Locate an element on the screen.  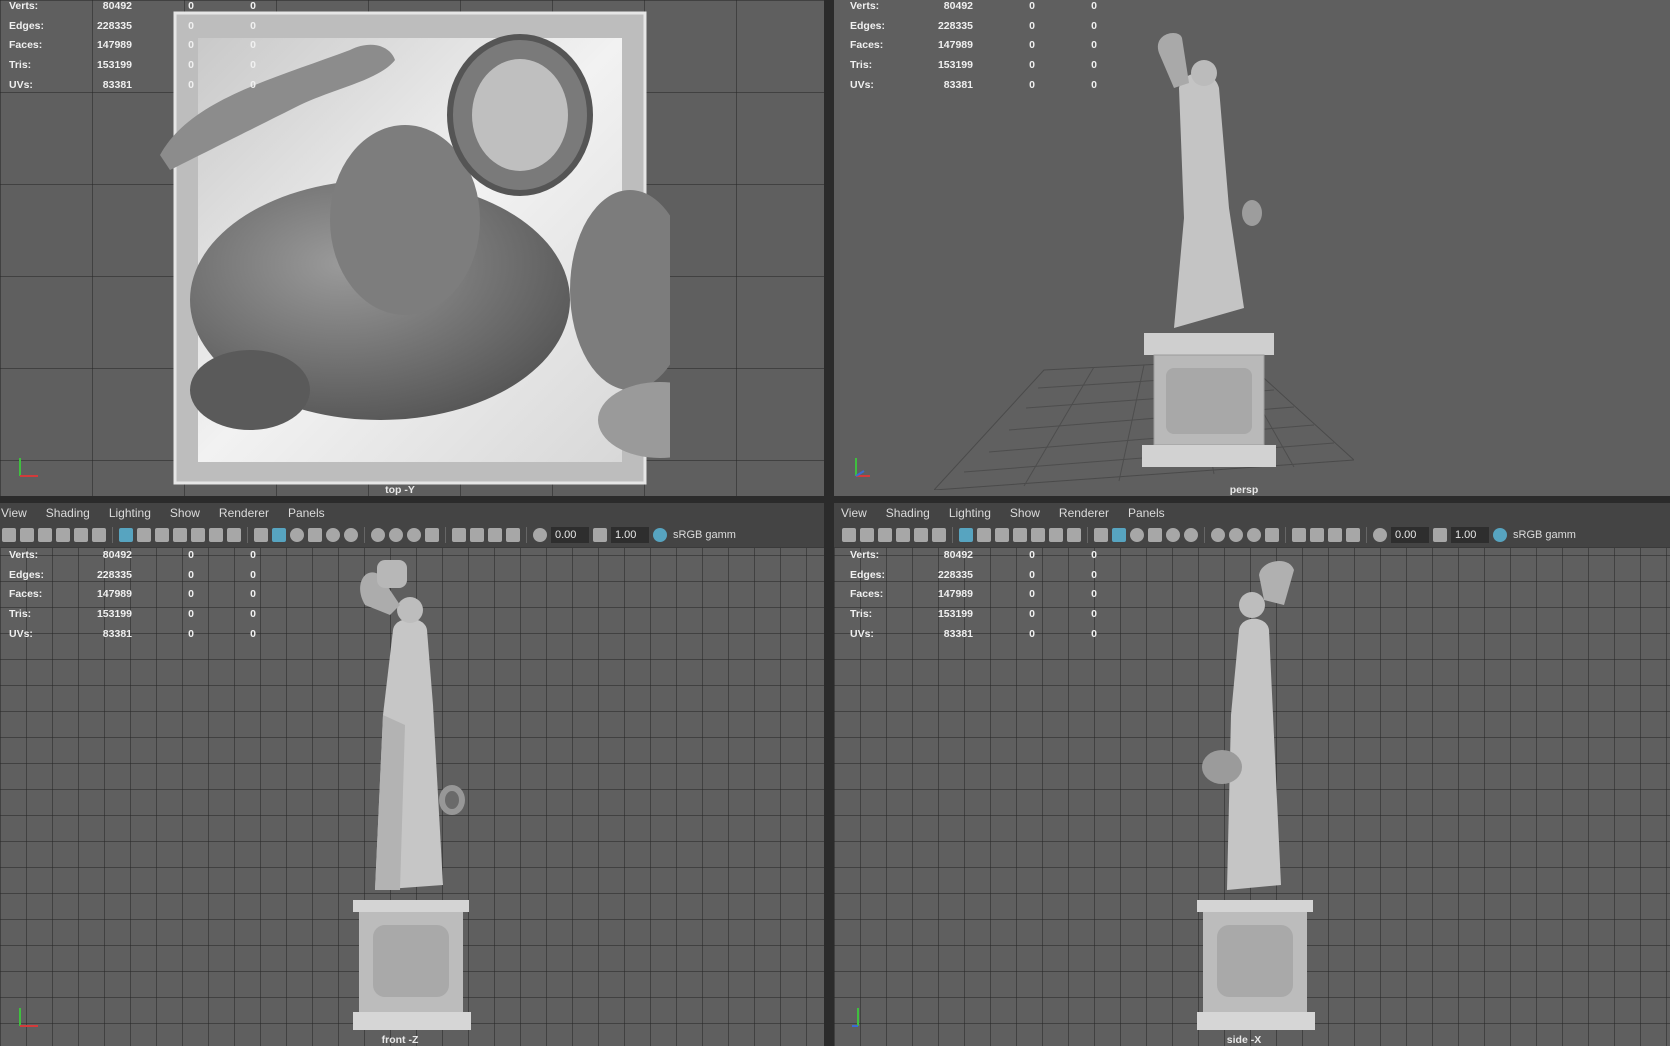
panel-divider-vertical is located at coordinates (829, 523).